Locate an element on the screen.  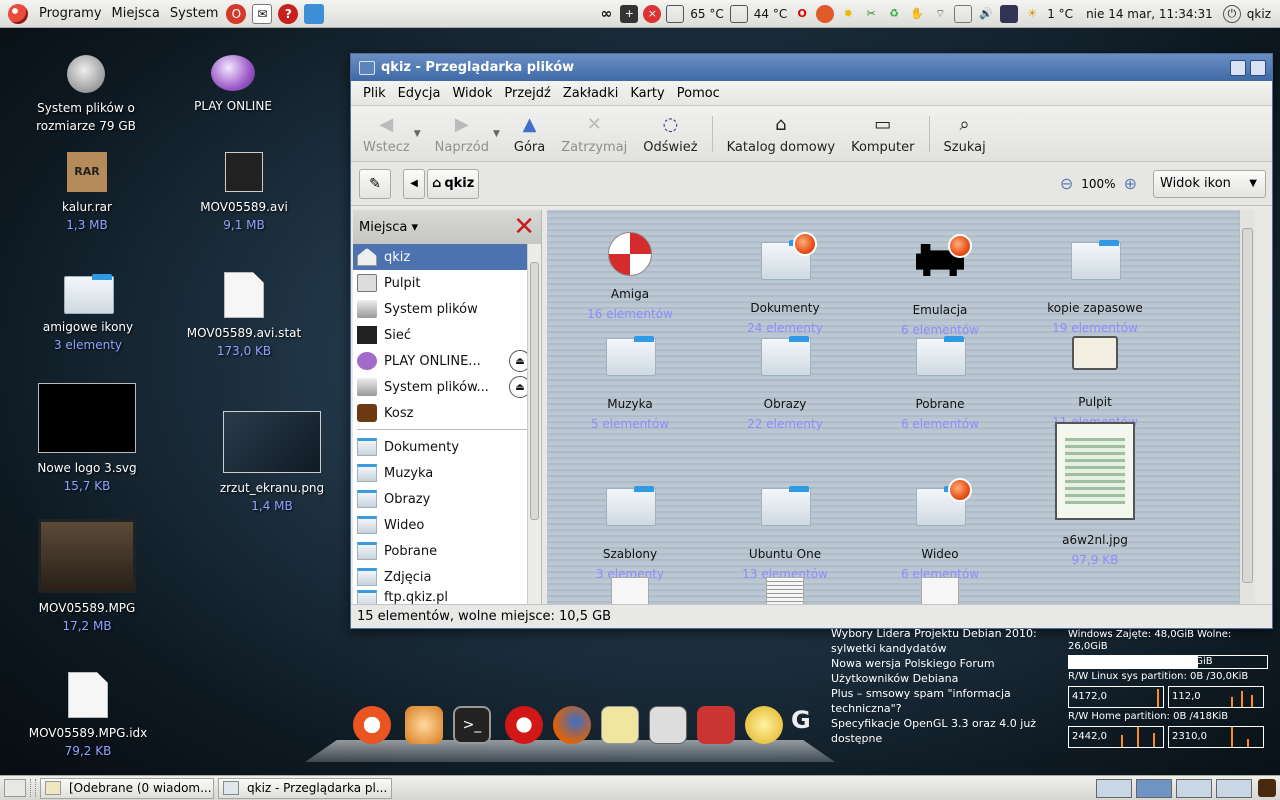
wifi-icon: ⌔ is located at coordinates (940, 14).